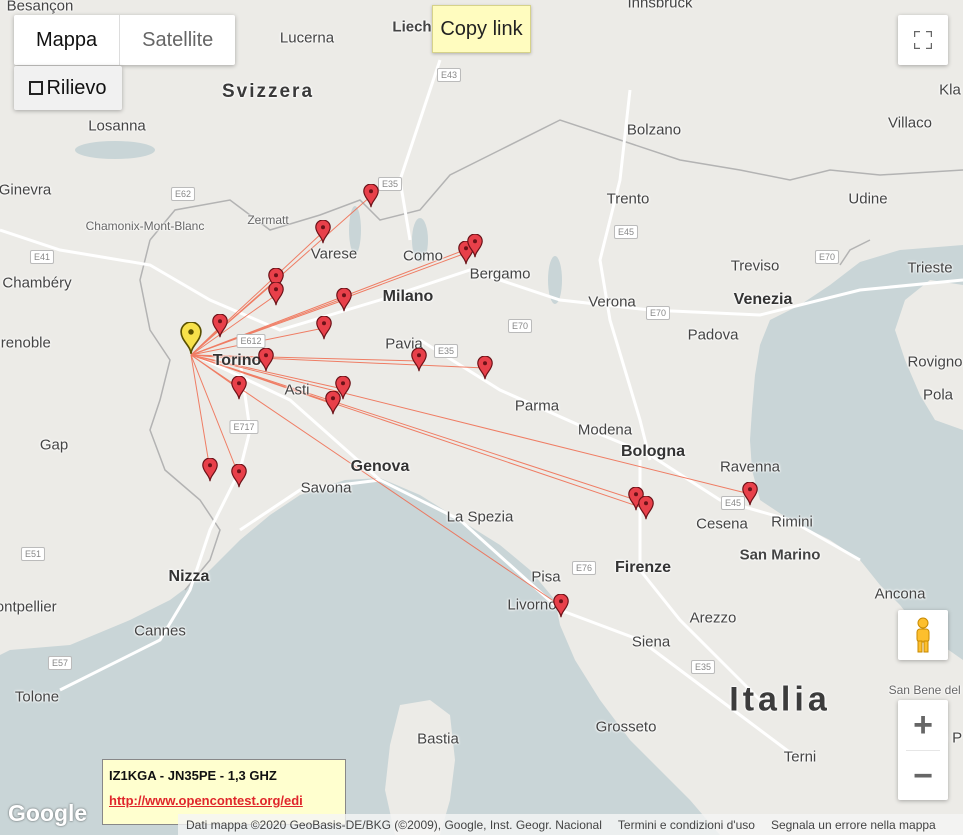  I want to click on place-label-cesena: Cesena, so click(722, 524).